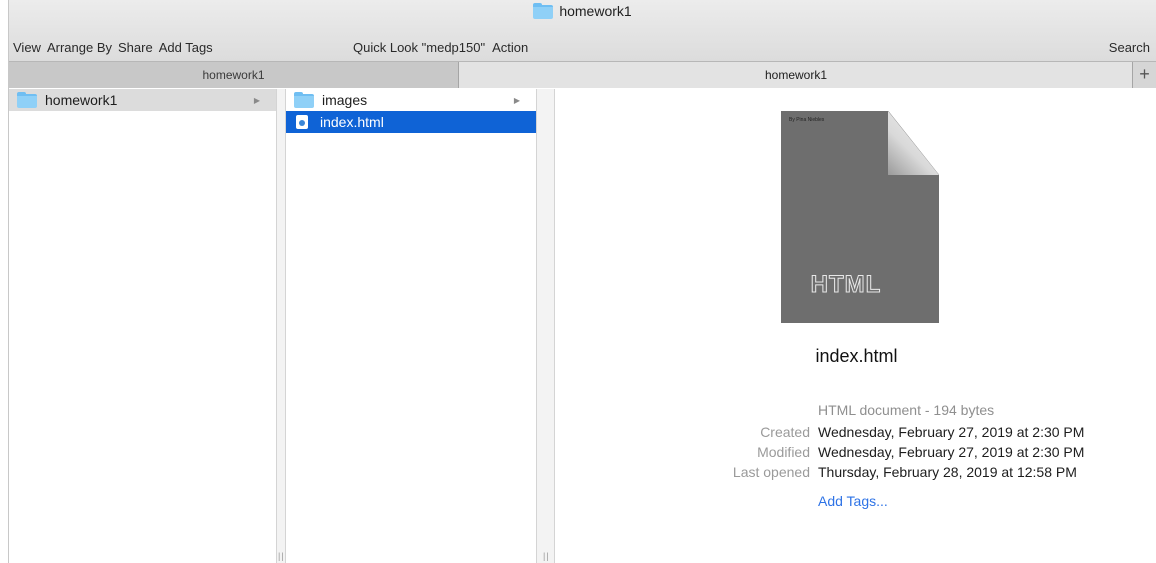 The image size is (1156, 563). I want to click on toolbar-center-group: Quick Look "medp150" Action, so click(440, 47).